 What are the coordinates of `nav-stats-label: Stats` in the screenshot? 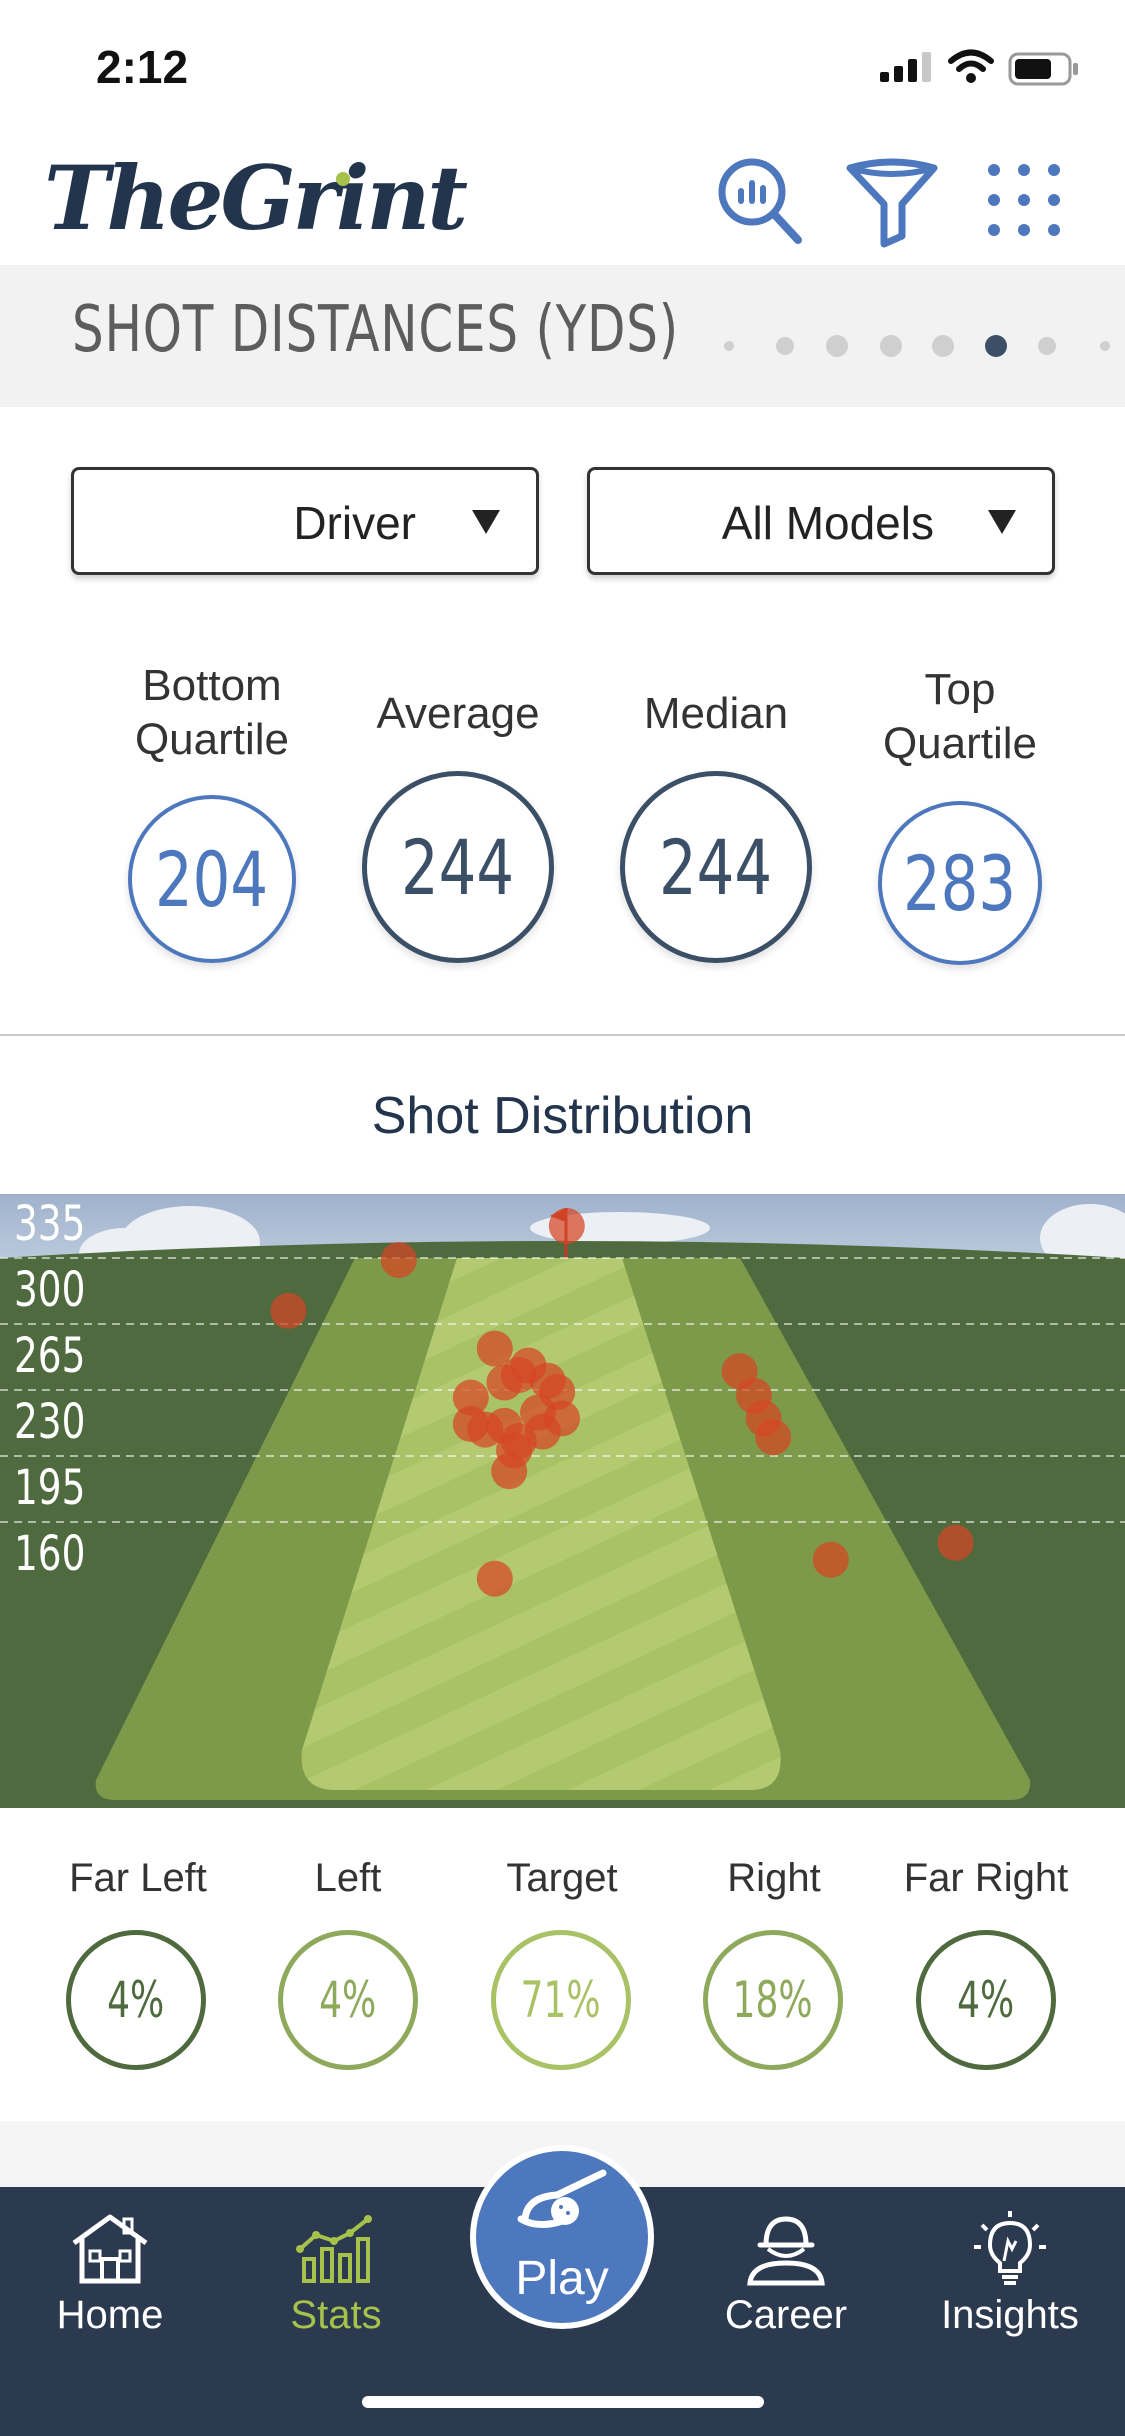 It's located at (336, 2315).